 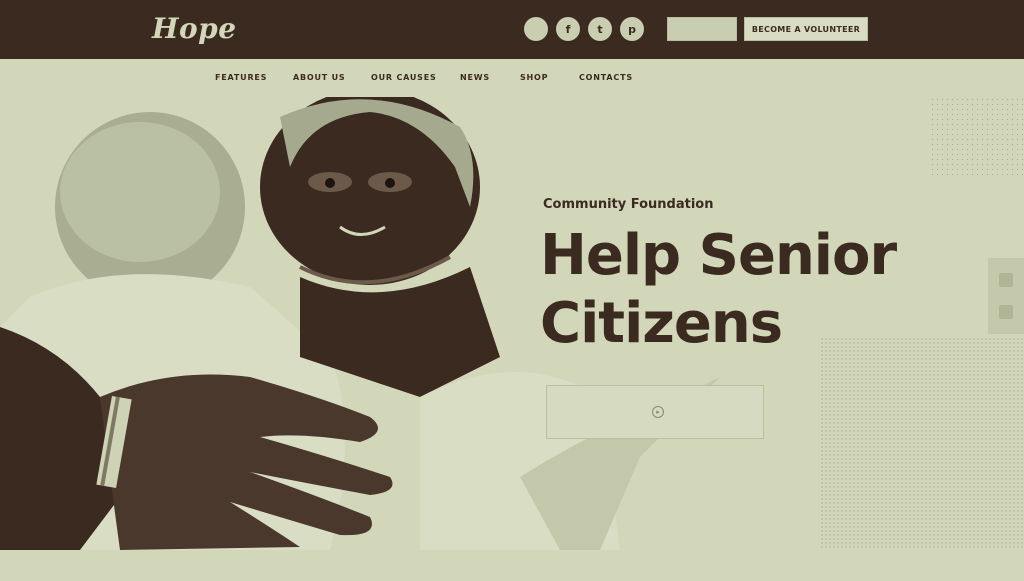 I want to click on pinterest-icon: p, so click(x=632, y=29).